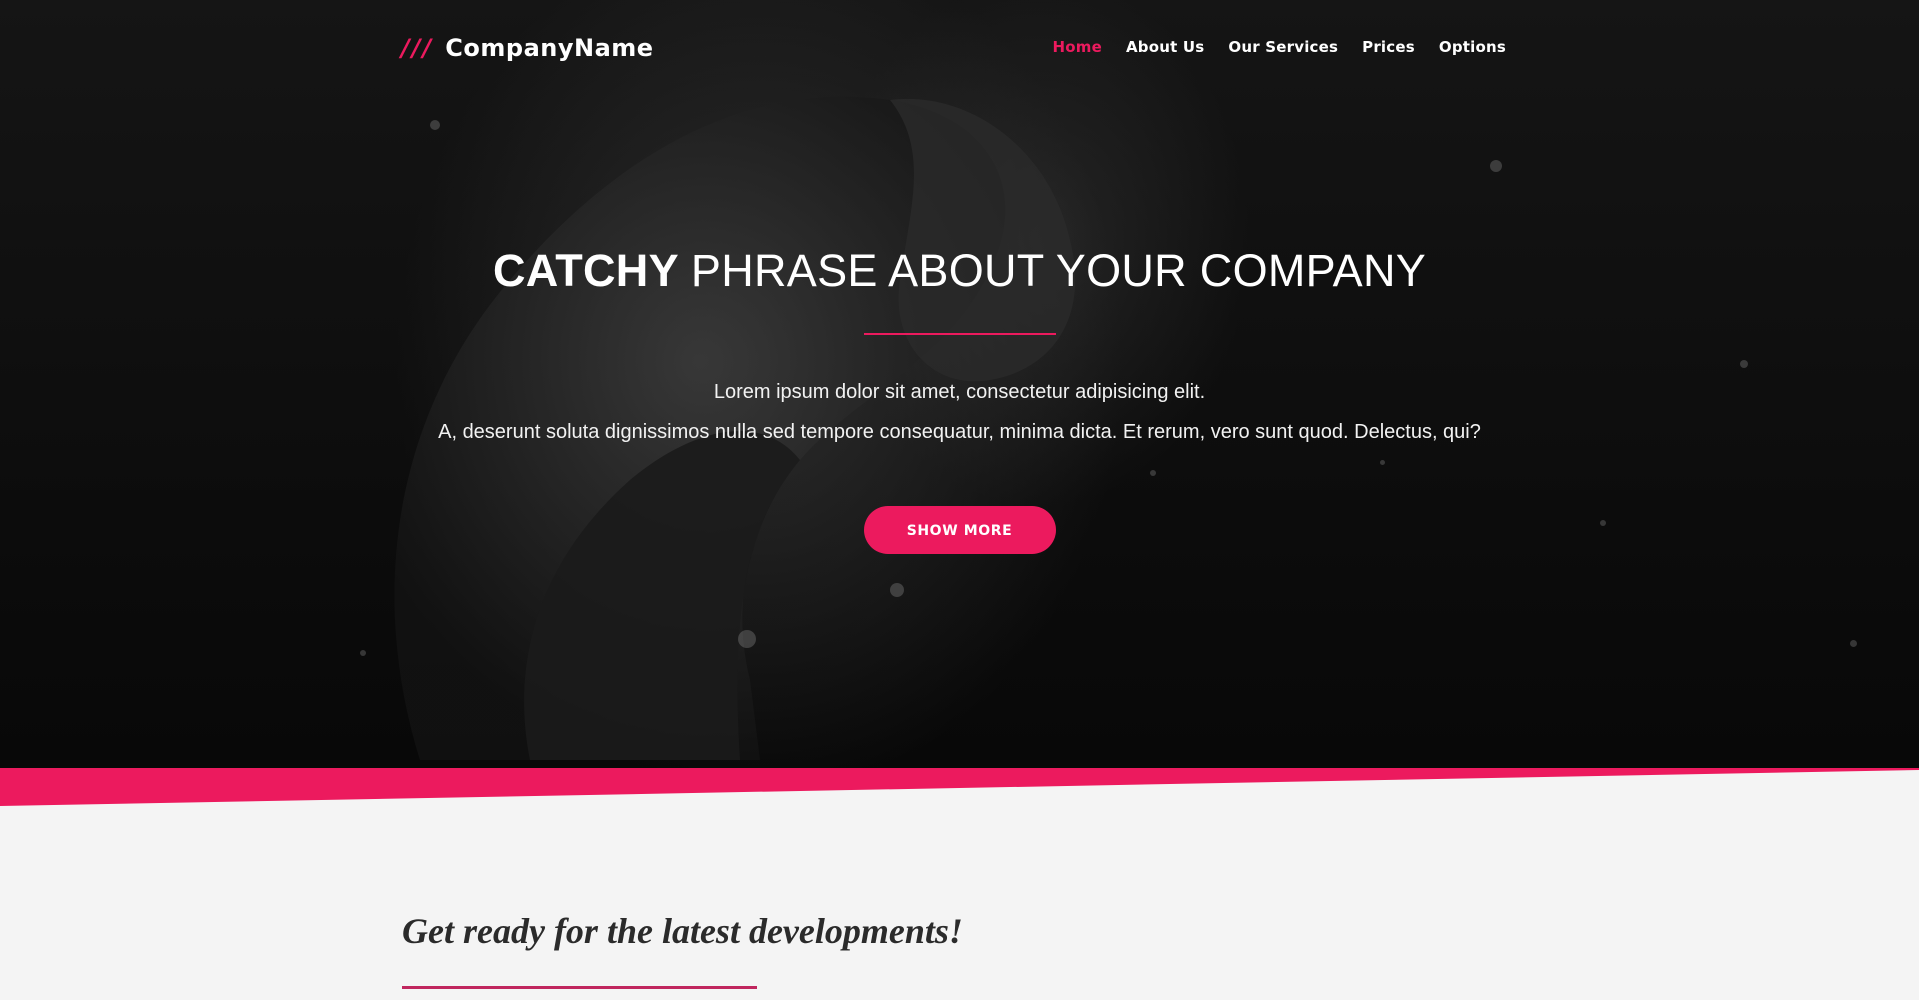  Describe the element at coordinates (1165, 47) in the screenshot. I see `nav-item-about-us: About Us` at that location.